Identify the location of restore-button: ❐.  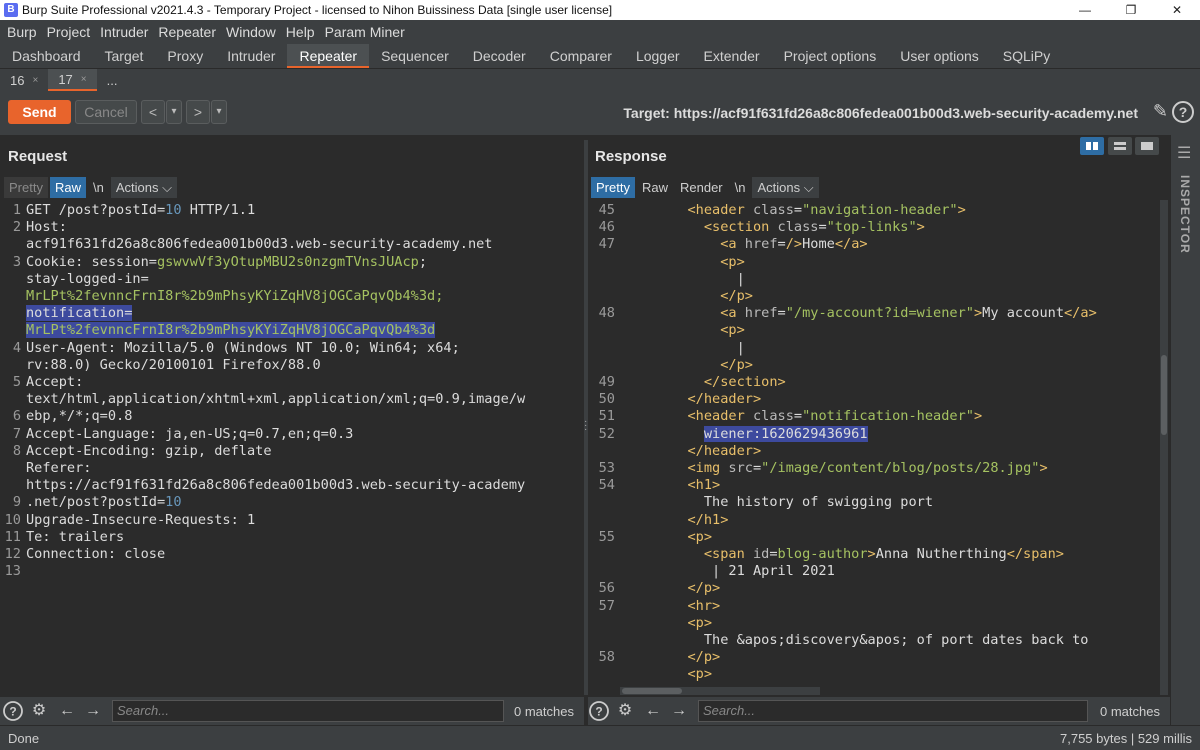
(1131, 10).